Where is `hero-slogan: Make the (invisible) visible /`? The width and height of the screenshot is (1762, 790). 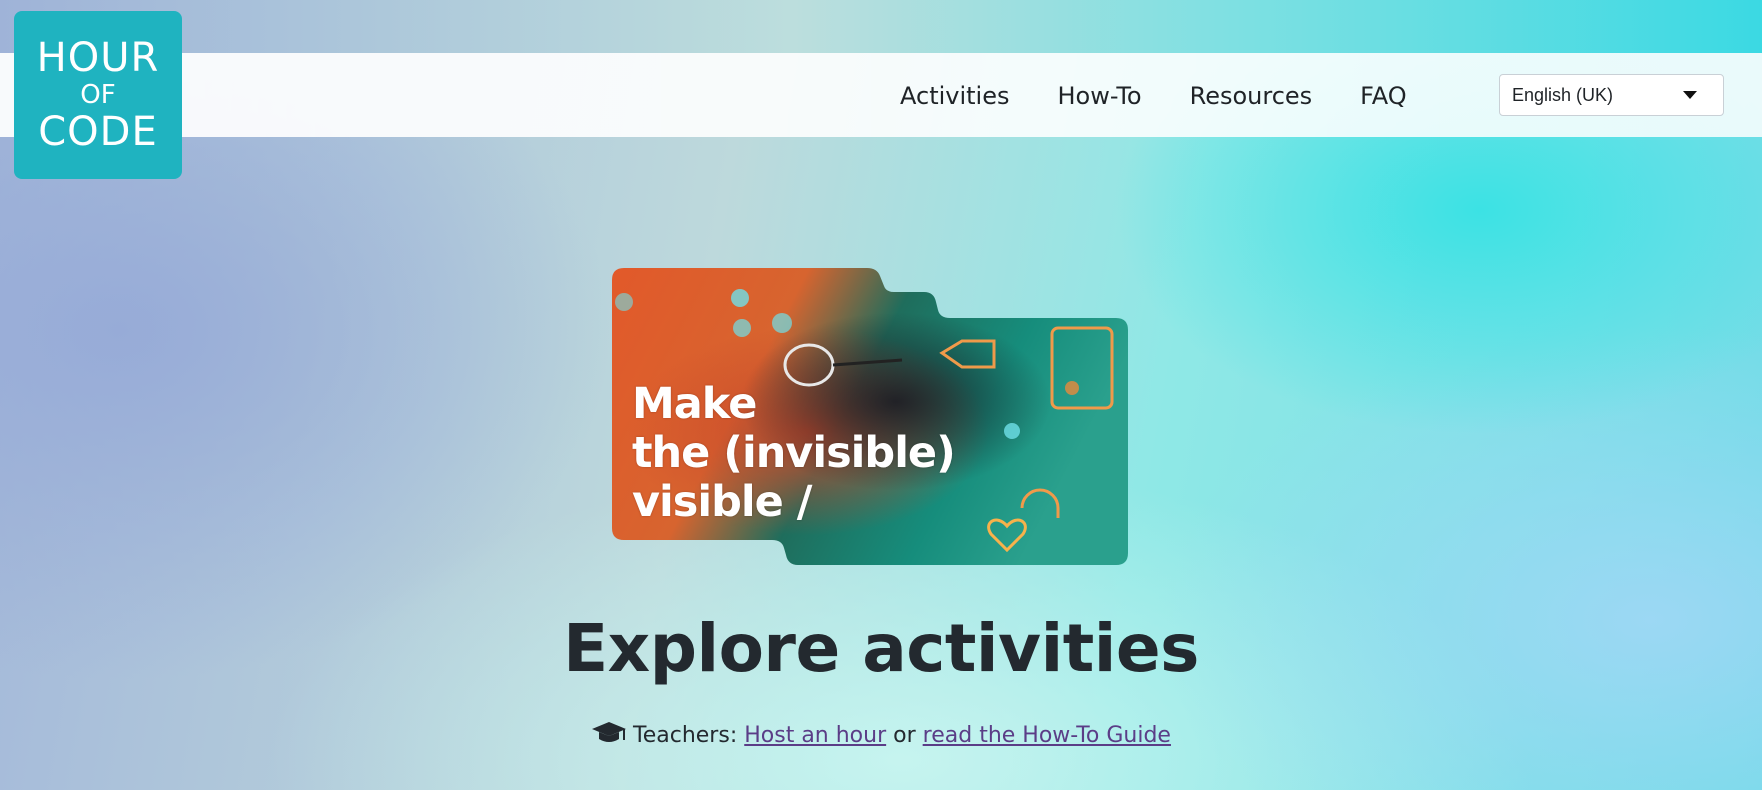
hero-slogan: Make the (invisible) visible / is located at coordinates (794, 453).